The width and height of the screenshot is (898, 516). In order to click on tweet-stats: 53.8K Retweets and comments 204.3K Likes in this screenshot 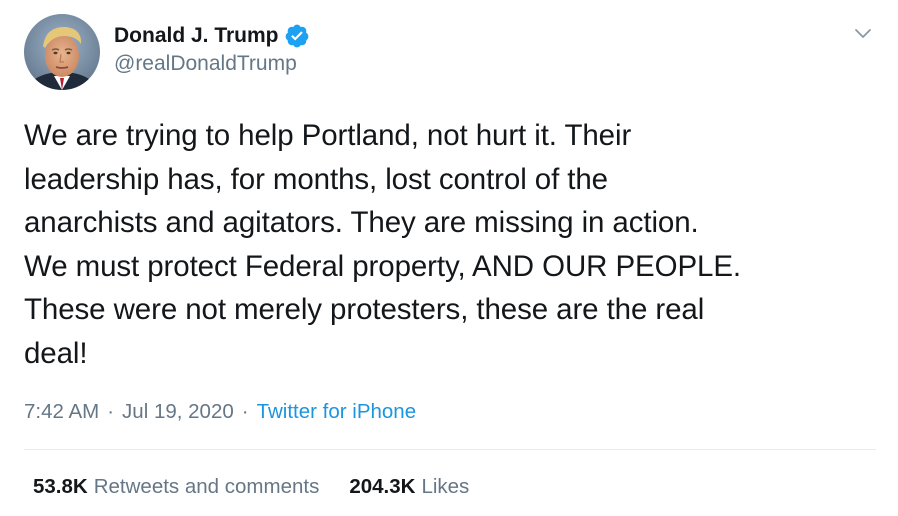, I will do `click(251, 487)`.